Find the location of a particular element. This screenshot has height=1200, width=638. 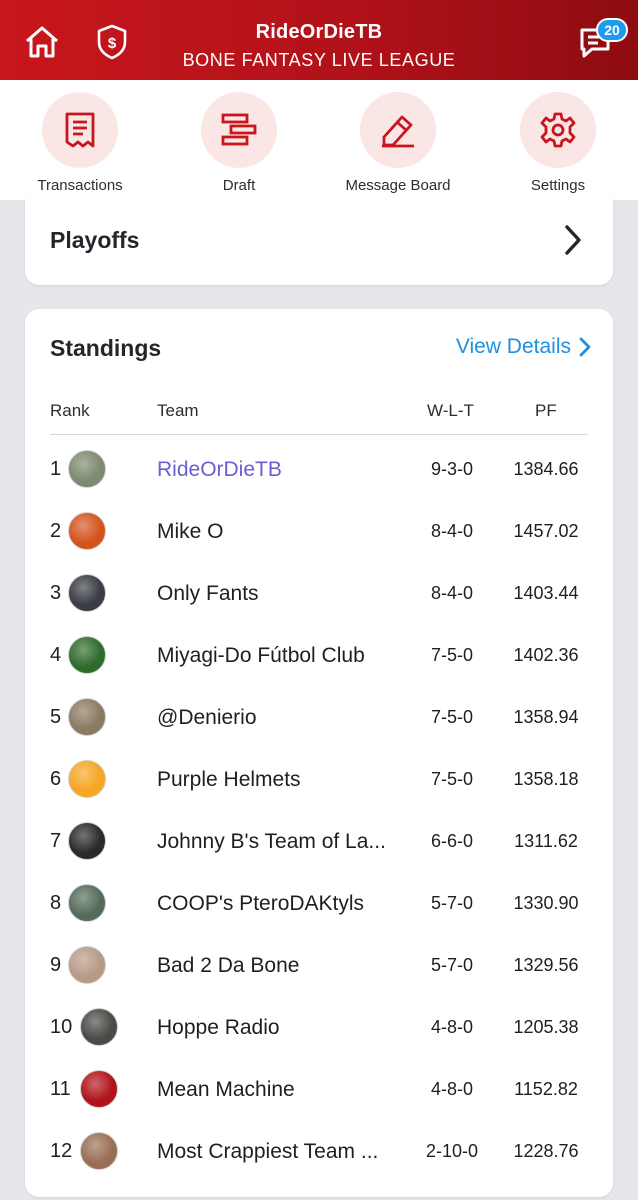

table-row: 7 Johnny B's Team of La... 6-6-0 1311.62 is located at coordinates (319, 841).